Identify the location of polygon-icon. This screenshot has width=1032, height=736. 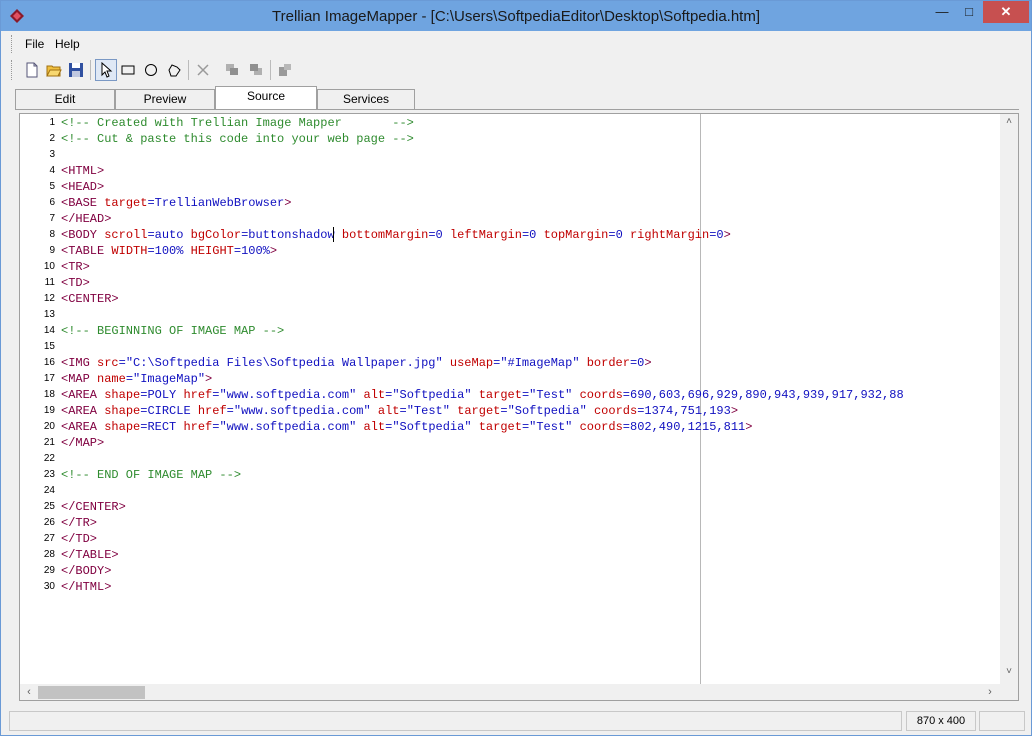
(174, 70).